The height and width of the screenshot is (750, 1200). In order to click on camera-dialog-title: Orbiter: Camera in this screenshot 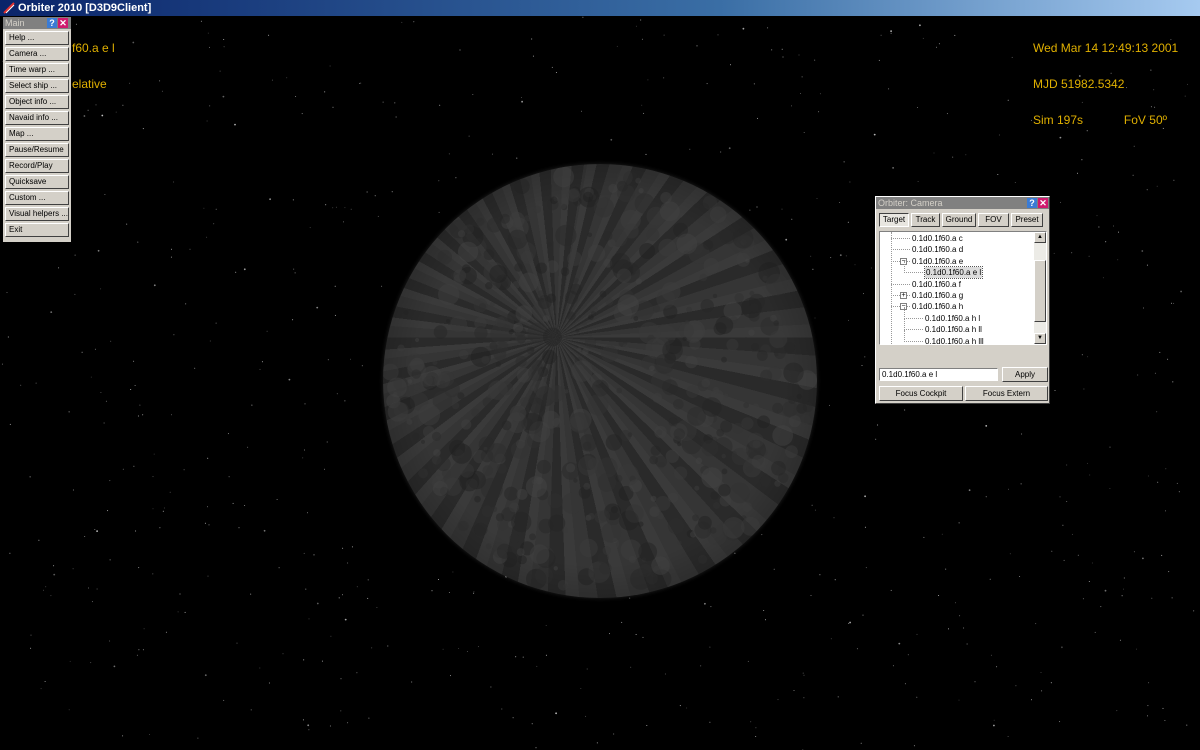, I will do `click(910, 203)`.